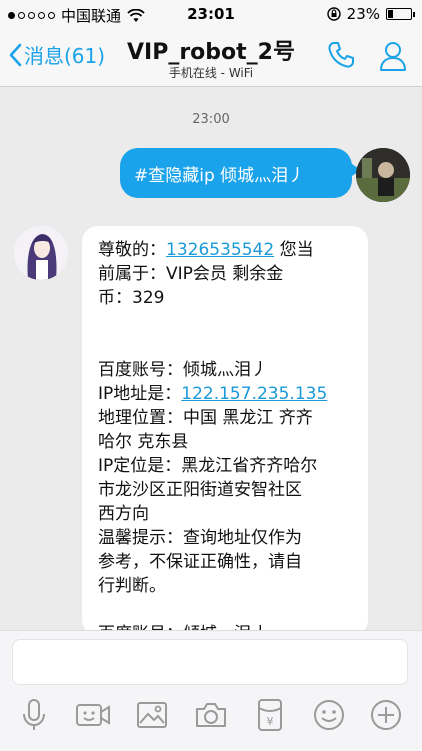  I want to click on anime-girl-avatar-icon, so click(41, 253).